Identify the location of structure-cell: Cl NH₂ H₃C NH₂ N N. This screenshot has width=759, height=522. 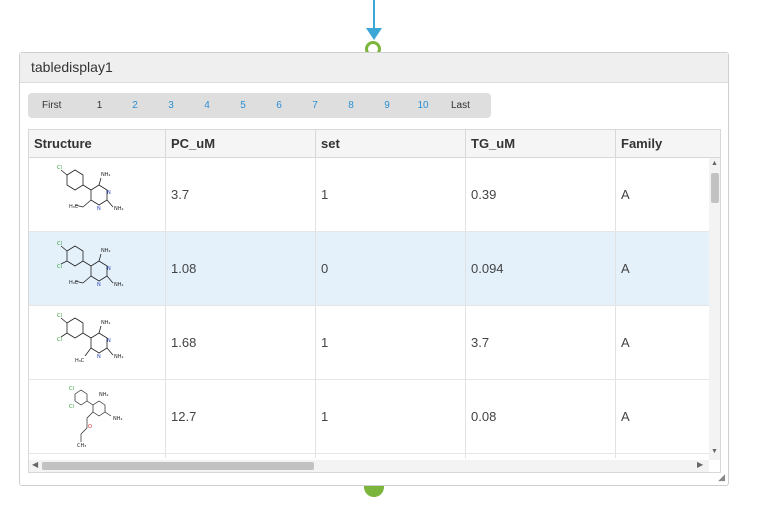
(97, 194).